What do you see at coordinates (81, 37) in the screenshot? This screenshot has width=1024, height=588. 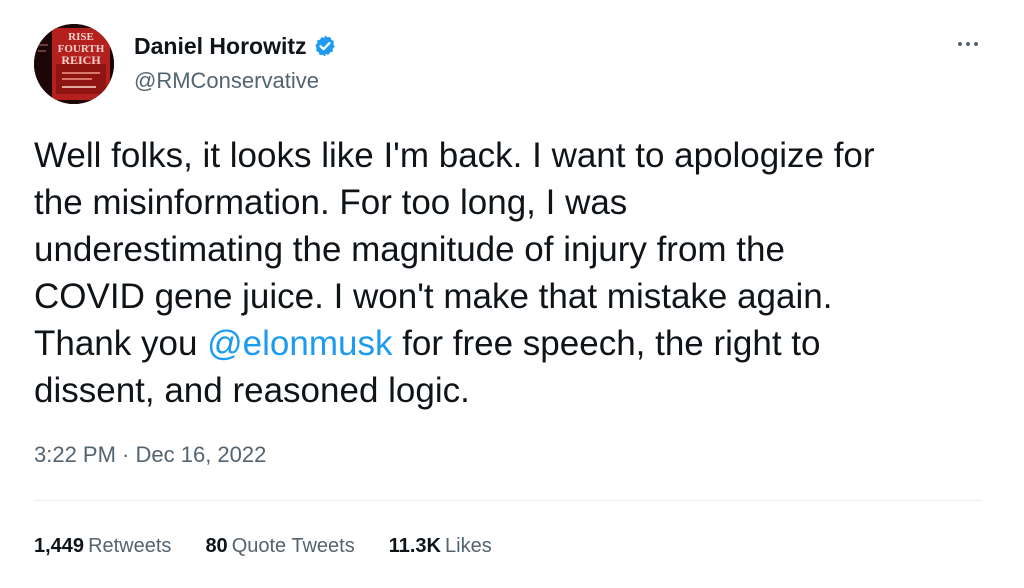 I see `avatar-text-1: RISE` at bounding box center [81, 37].